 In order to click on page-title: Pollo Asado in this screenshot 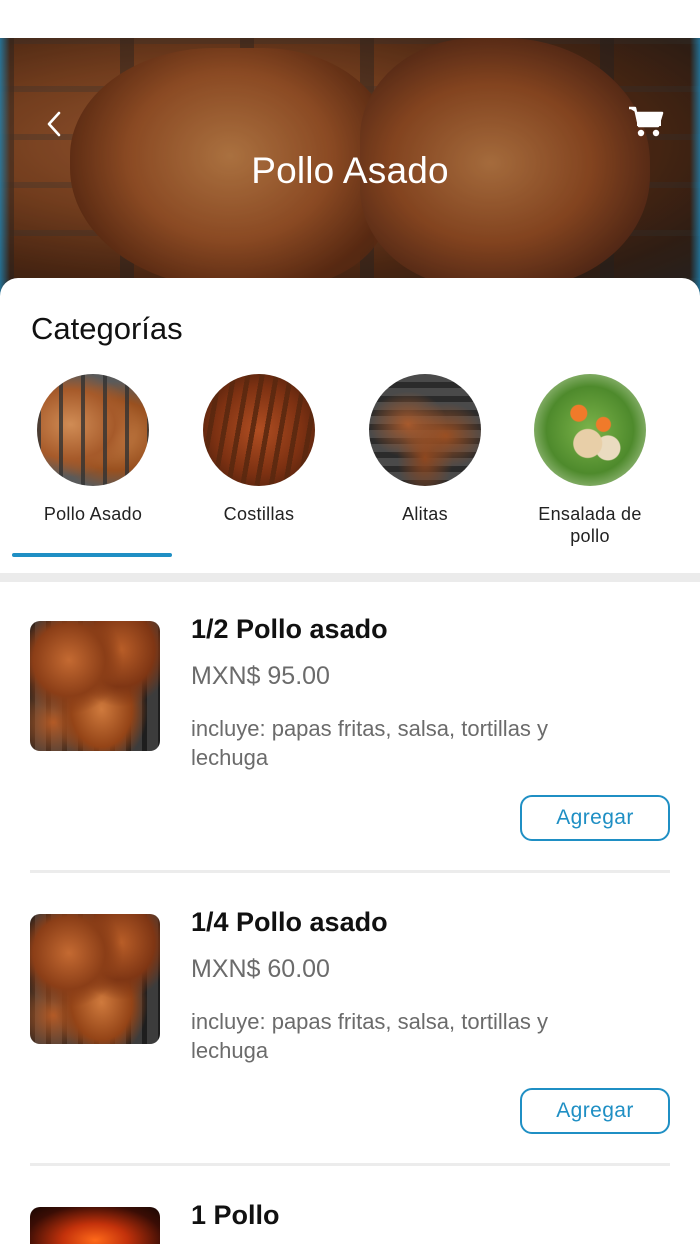, I will do `click(350, 170)`.